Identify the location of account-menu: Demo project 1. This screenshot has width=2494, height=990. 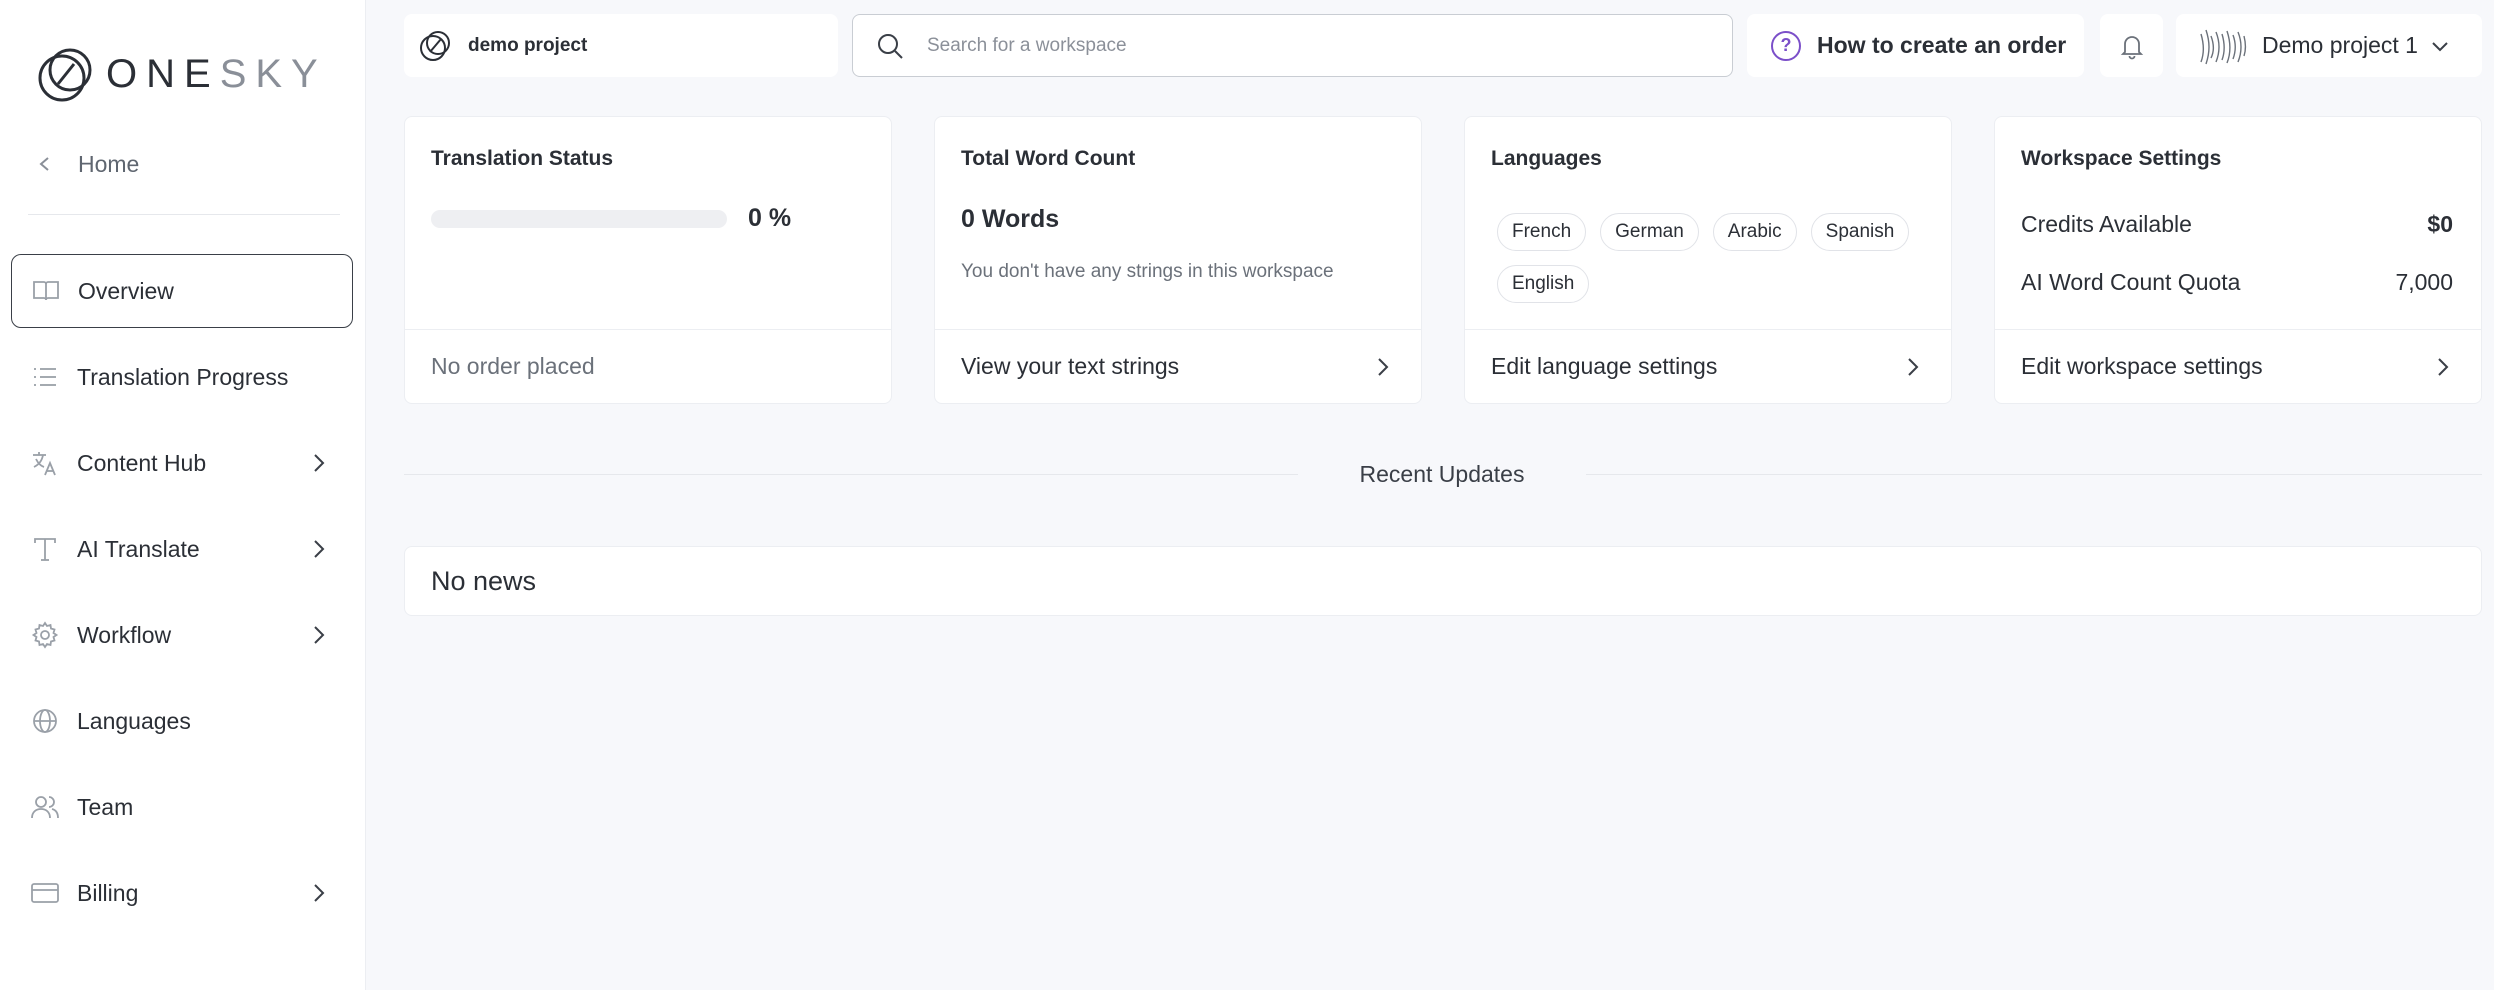
(2329, 45).